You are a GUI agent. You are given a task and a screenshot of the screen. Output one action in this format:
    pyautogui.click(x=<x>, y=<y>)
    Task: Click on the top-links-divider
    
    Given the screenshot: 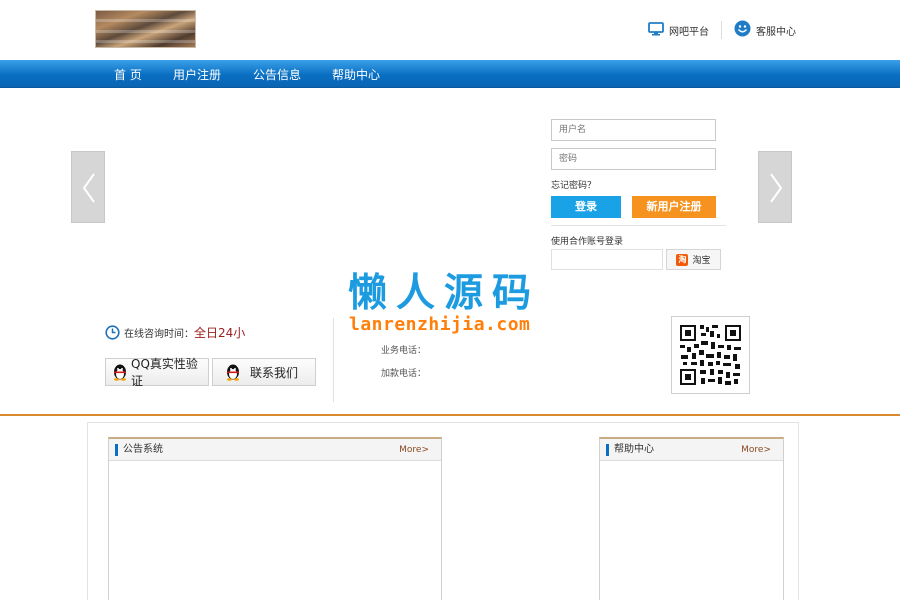 What is the action you would take?
    pyautogui.click(x=721, y=30)
    